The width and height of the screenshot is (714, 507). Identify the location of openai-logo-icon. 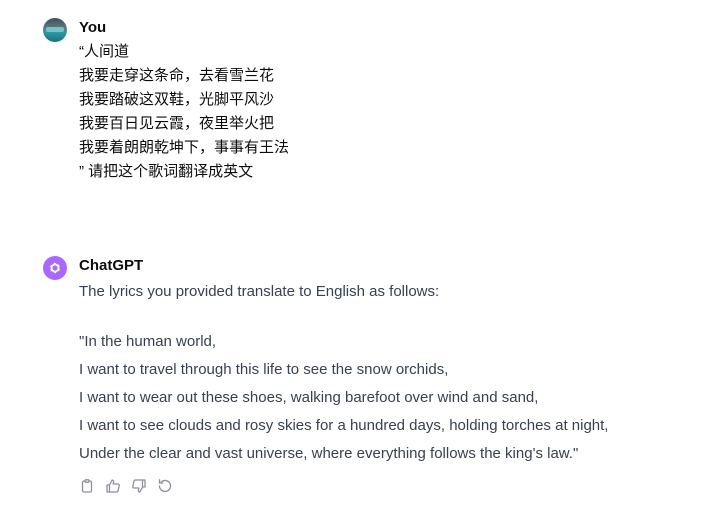
(55, 268).